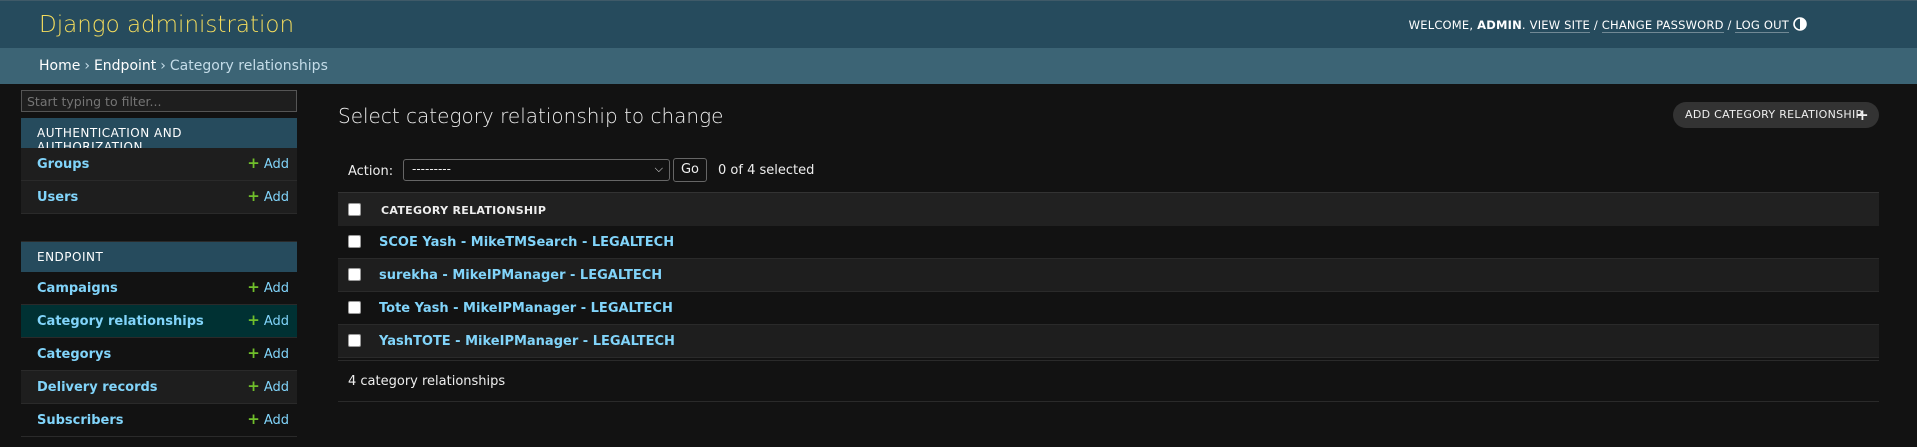 The height and width of the screenshot is (447, 1917). Describe the element at coordinates (1441, 25) in the screenshot. I see `welcome-text: Welcome,` at that location.